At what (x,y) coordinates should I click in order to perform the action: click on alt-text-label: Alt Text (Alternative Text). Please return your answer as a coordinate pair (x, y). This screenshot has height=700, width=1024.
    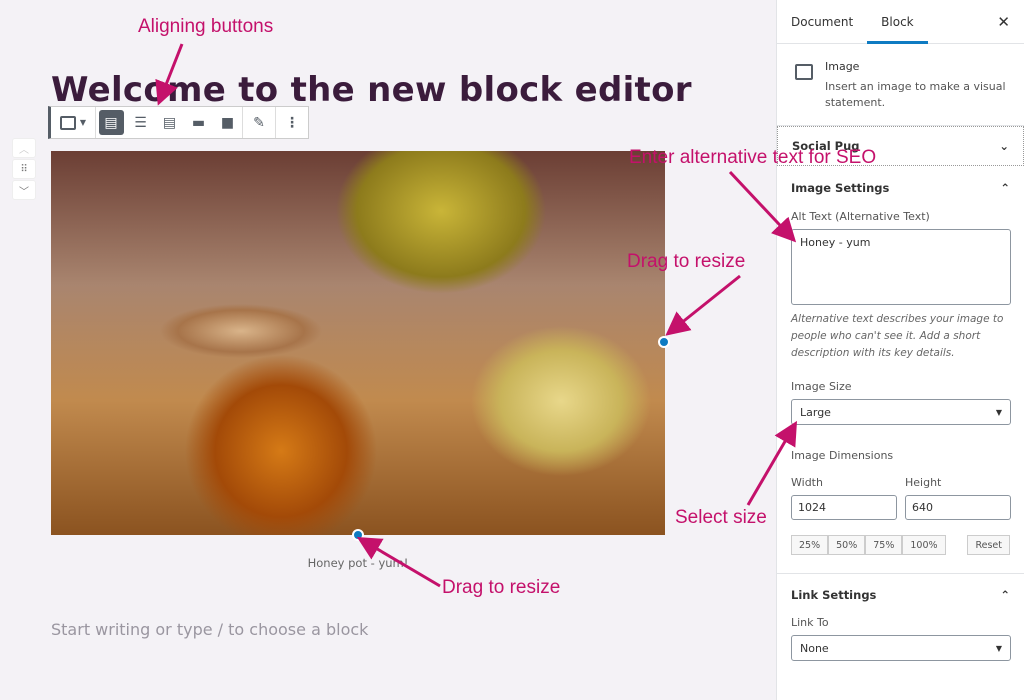
    Looking at the image, I should click on (860, 216).